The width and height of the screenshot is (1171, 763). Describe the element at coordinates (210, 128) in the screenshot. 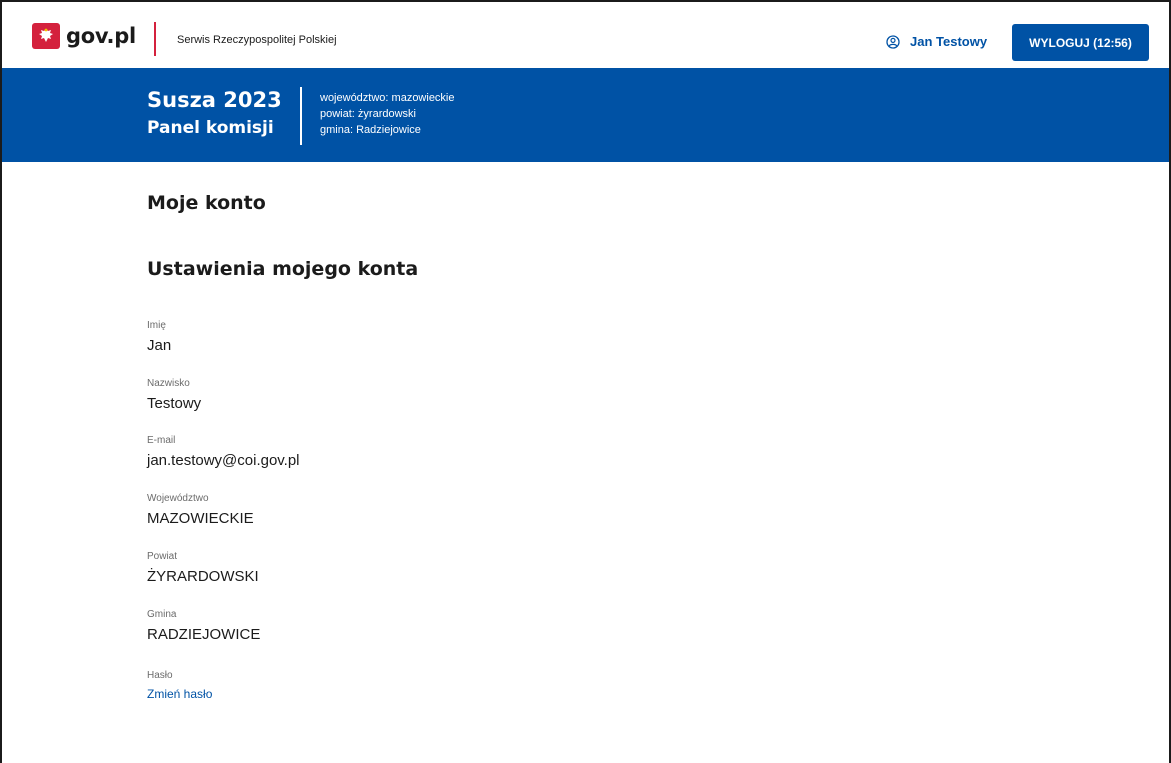

I see `app-subtitle: Panel komisji` at that location.